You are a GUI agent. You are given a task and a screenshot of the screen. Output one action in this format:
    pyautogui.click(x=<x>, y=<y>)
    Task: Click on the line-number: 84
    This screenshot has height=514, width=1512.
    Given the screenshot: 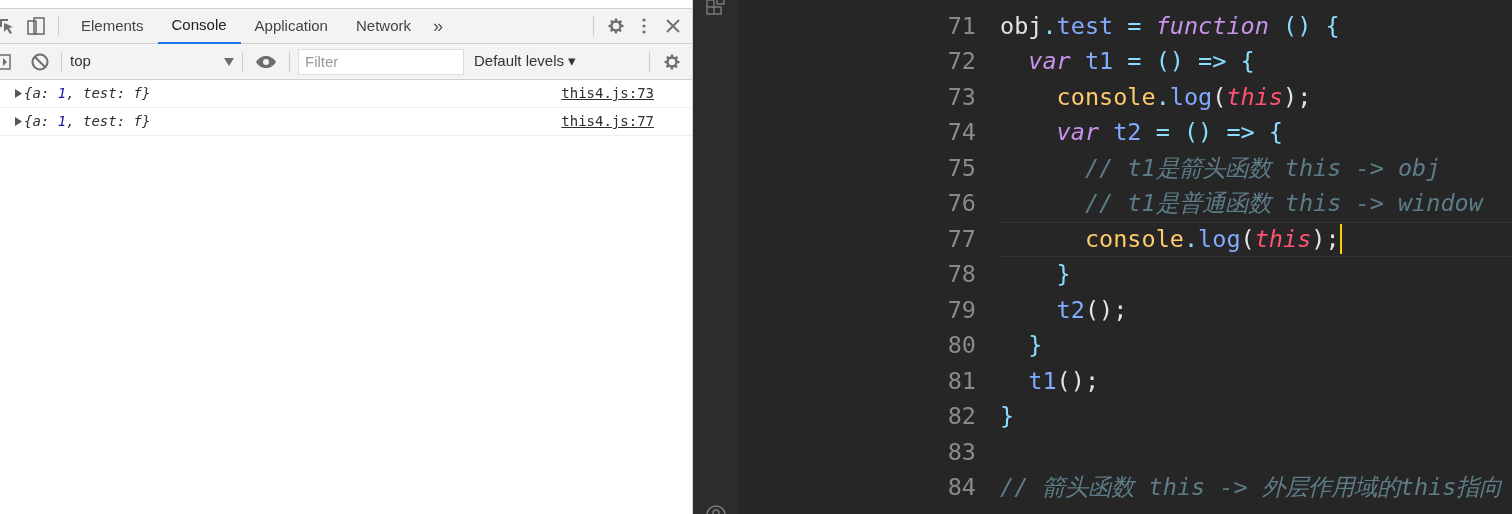 What is the action you would take?
    pyautogui.click(x=961, y=488)
    